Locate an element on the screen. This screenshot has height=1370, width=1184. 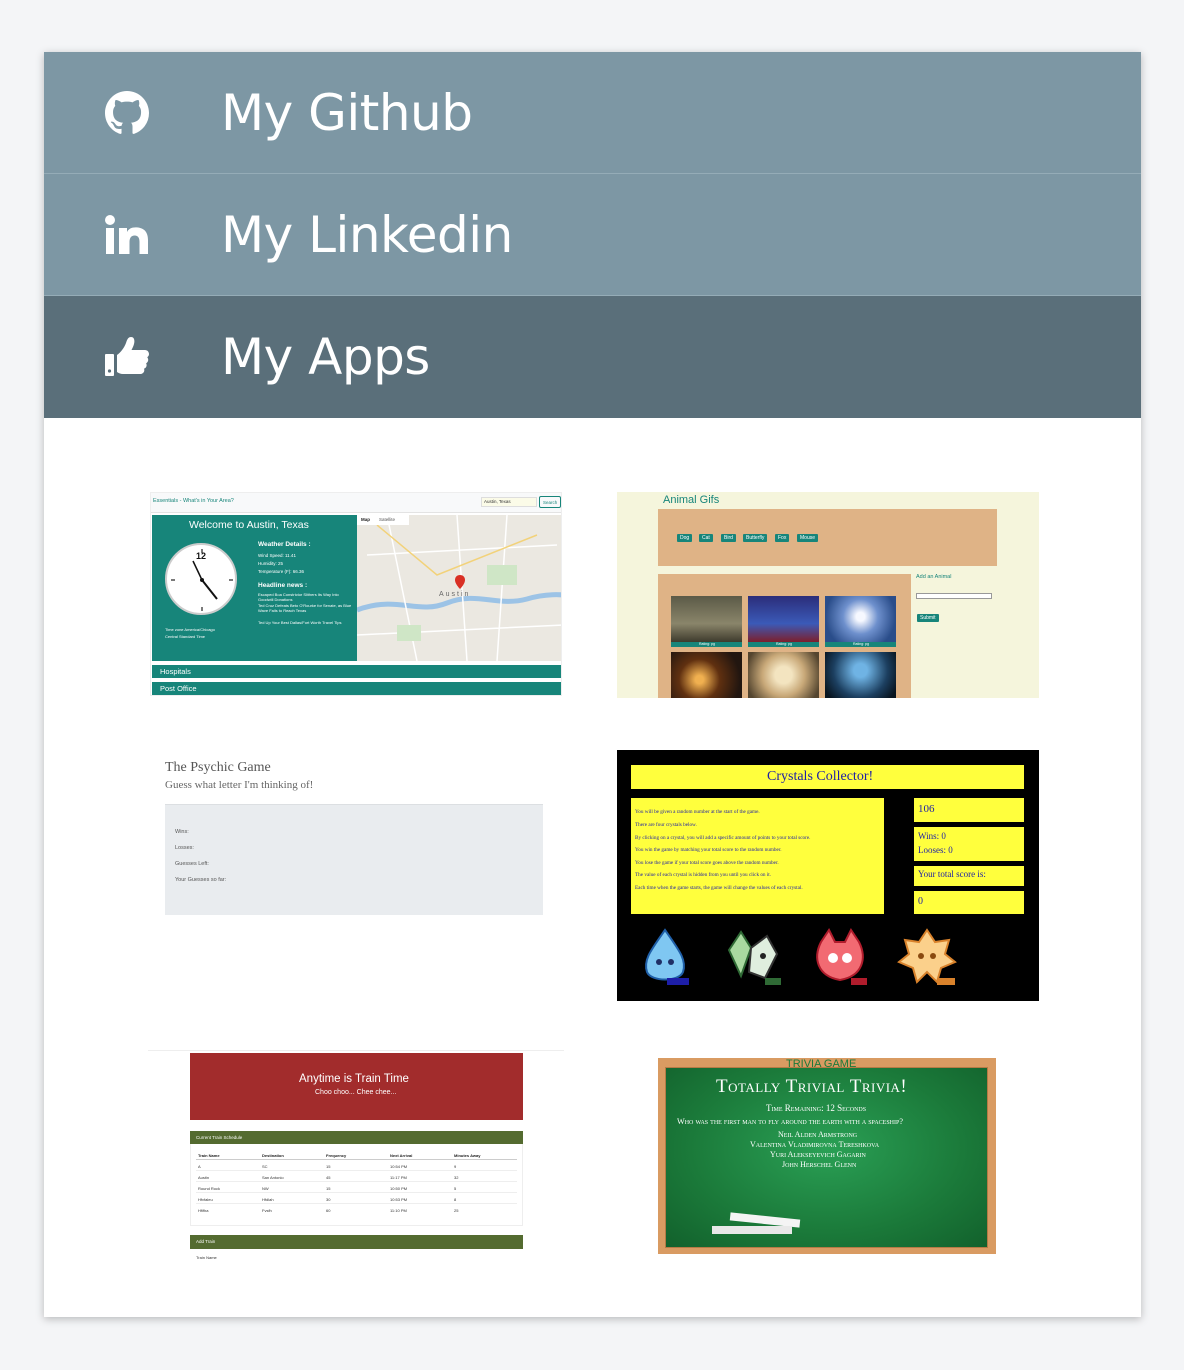
map-tab: Map is located at coordinates (365, 519).